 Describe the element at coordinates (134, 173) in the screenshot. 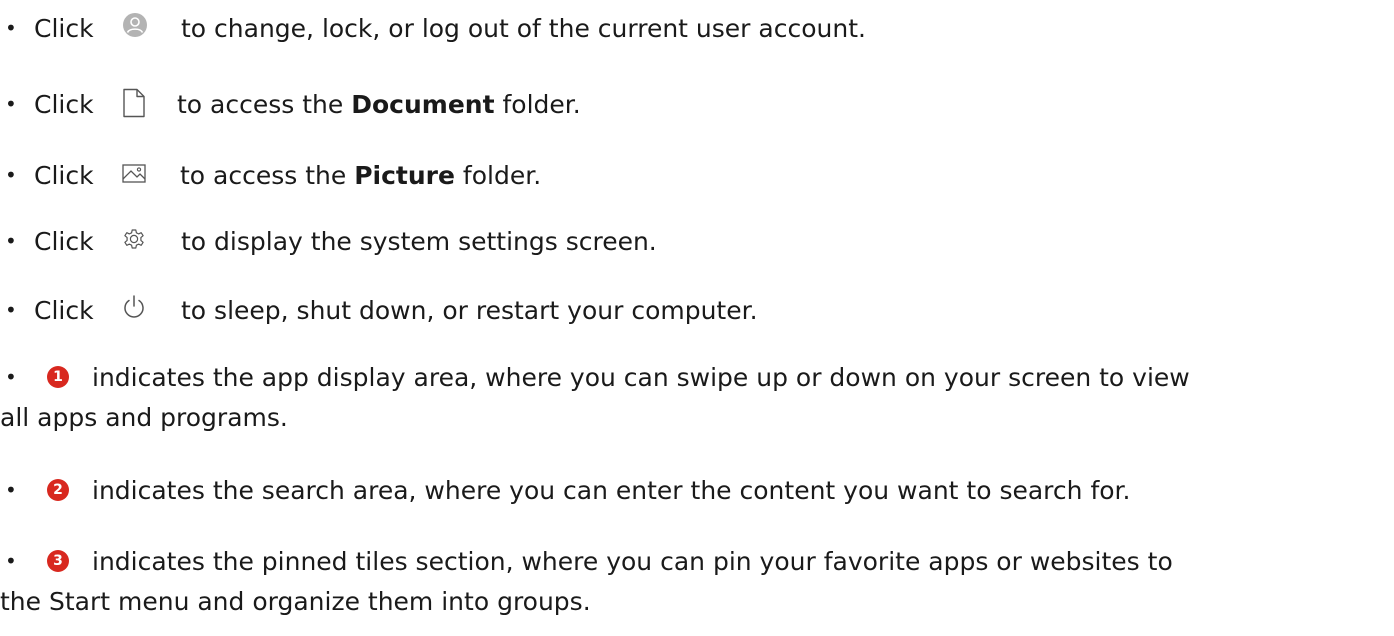

I see `picture-icon` at that location.